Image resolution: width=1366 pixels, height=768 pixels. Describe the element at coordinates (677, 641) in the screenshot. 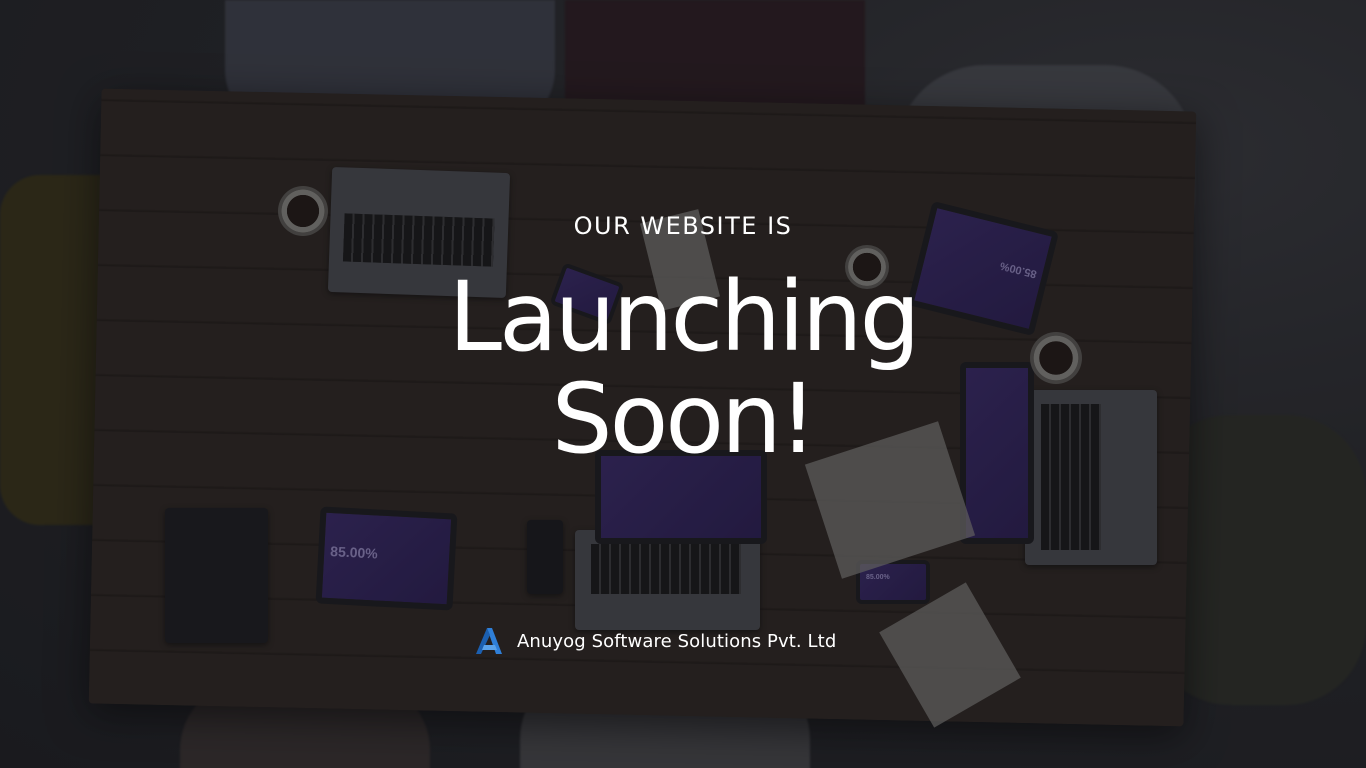

I see `brand-name: Anuyog Software Solutions Pvt. Ltd` at that location.